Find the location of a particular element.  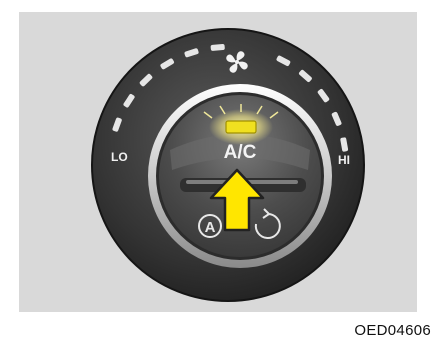

lo-label: LO is located at coordinates (119, 157).